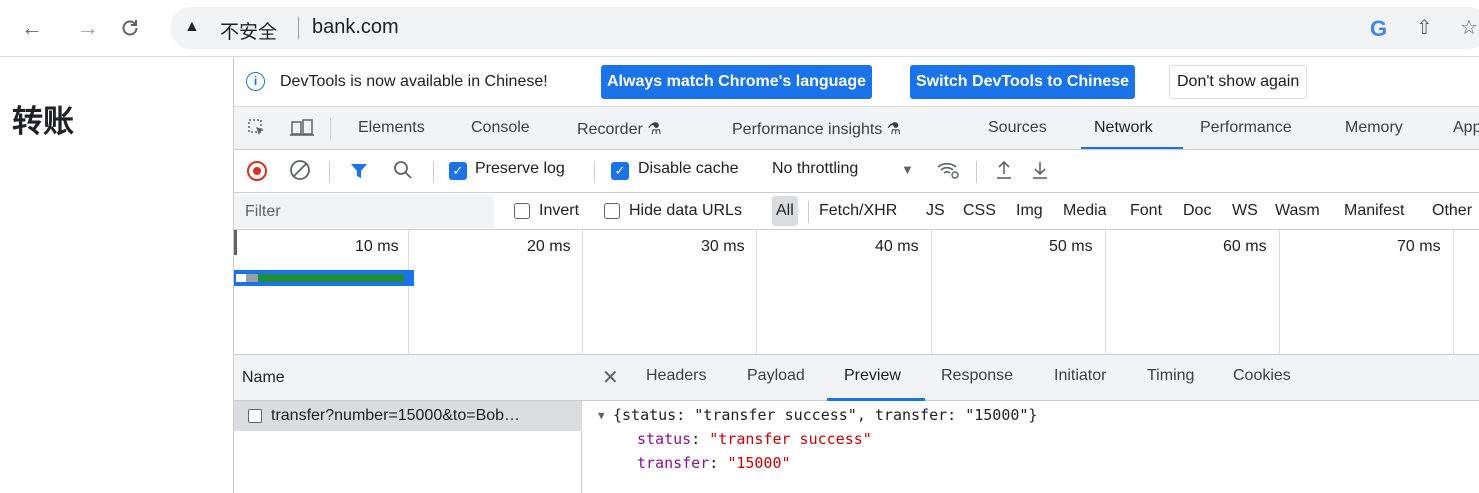 This screenshot has height=493, width=1479. Describe the element at coordinates (88, 28) in the screenshot. I see `forward-arrow-icon: →` at that location.